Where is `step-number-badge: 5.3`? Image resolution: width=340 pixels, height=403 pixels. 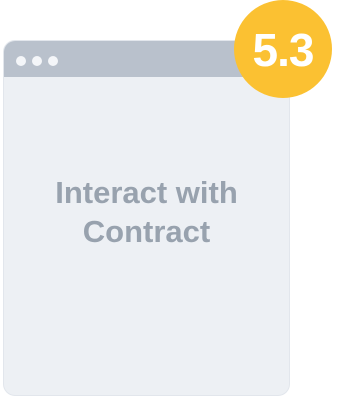 step-number-badge: 5.3 is located at coordinates (283, 49).